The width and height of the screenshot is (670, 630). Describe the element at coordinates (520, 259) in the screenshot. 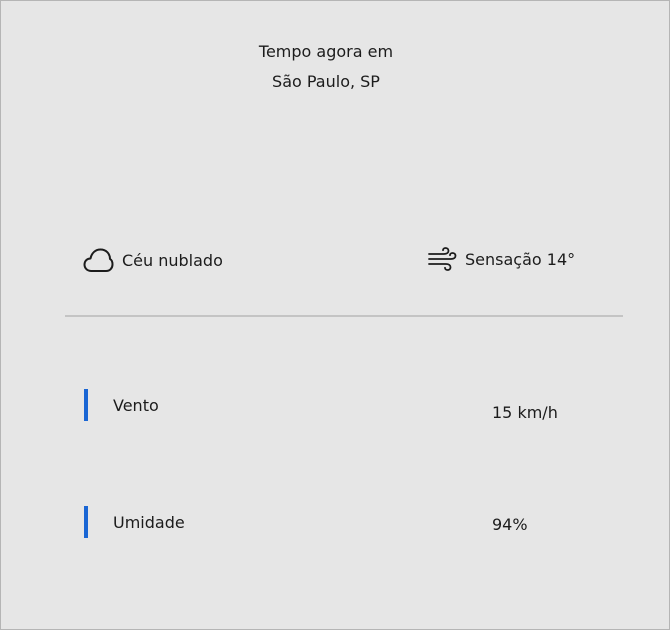

I see `feels-like-label: Sensação 14°` at that location.